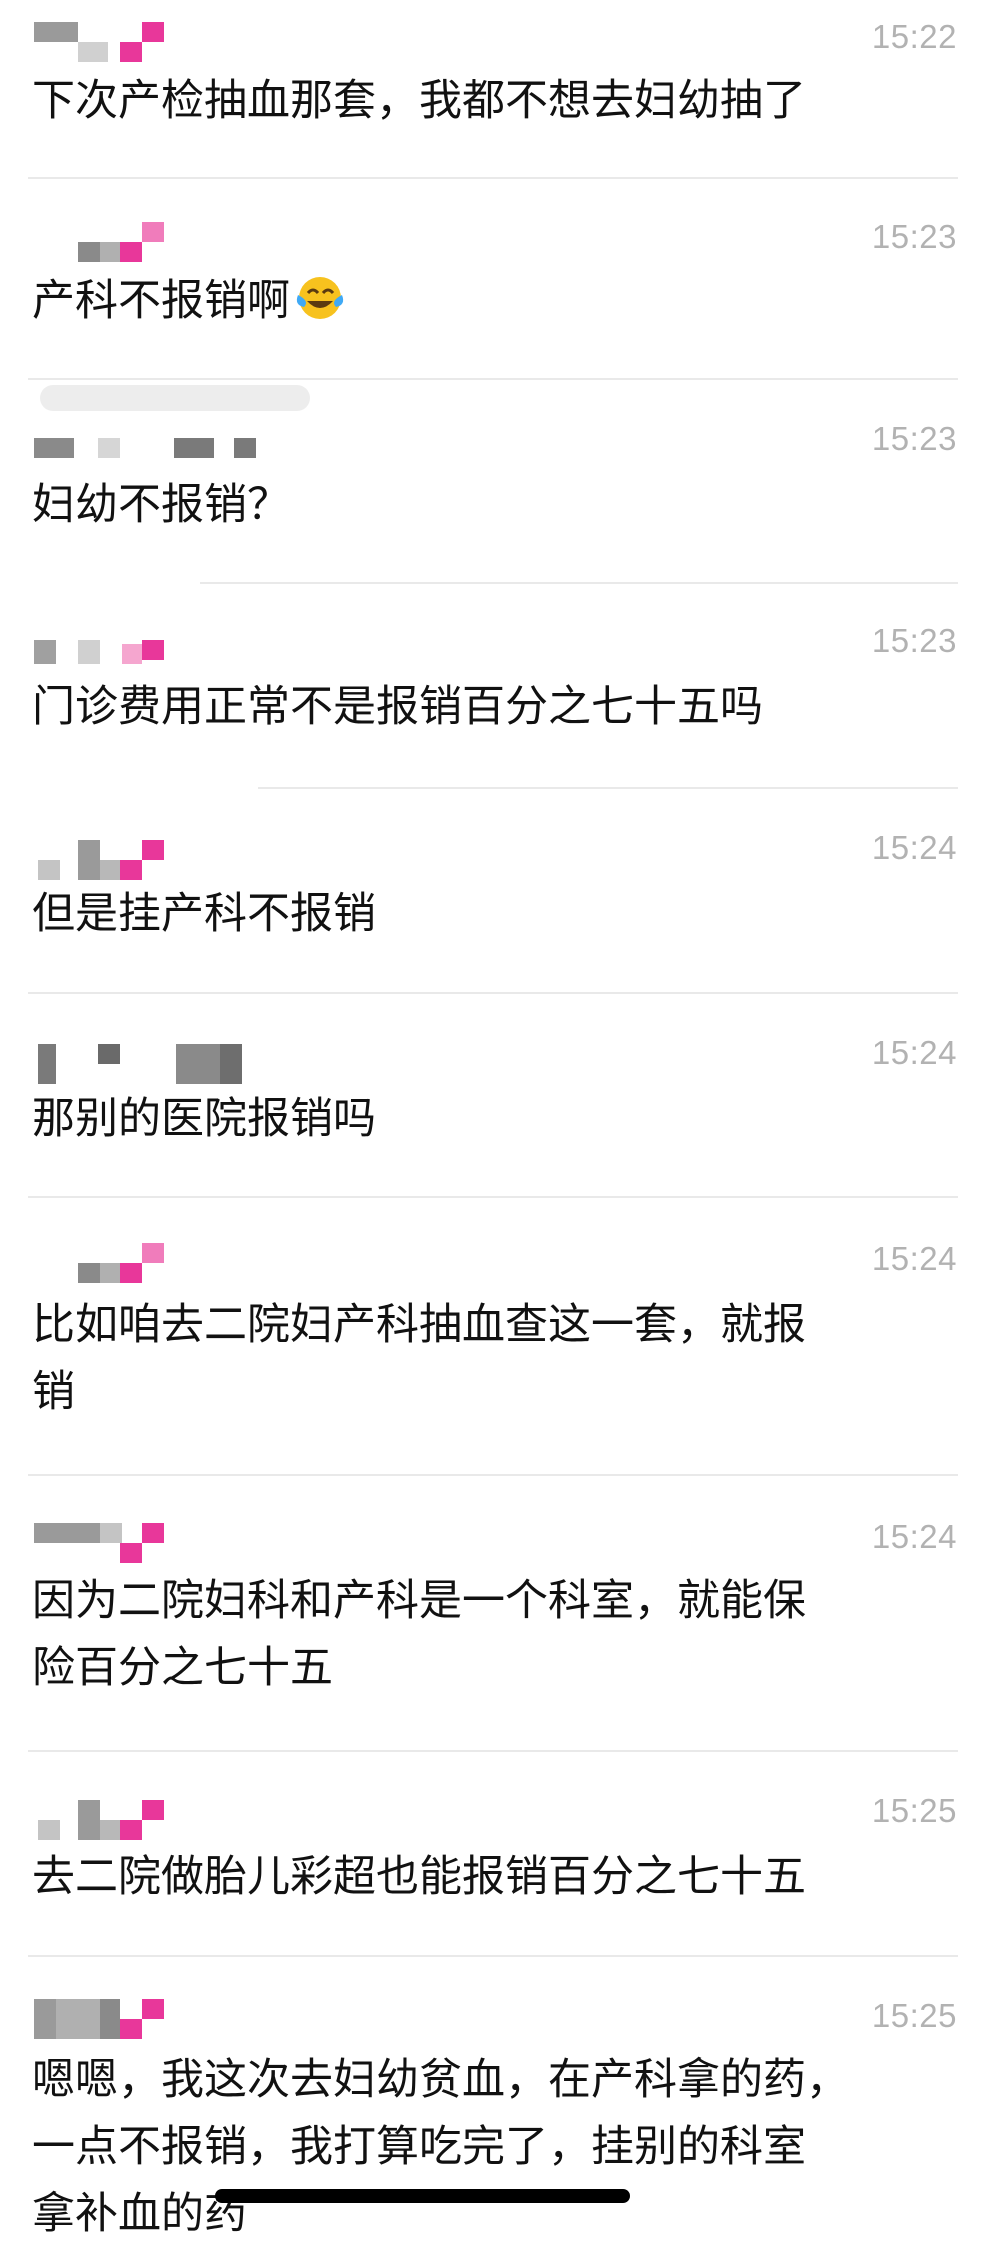 Image resolution: width=983 pixels, height=2248 pixels. Describe the element at coordinates (397, 707) in the screenshot. I see `message-text: 门诊费用正常不是报销百分之七十五吗` at that location.